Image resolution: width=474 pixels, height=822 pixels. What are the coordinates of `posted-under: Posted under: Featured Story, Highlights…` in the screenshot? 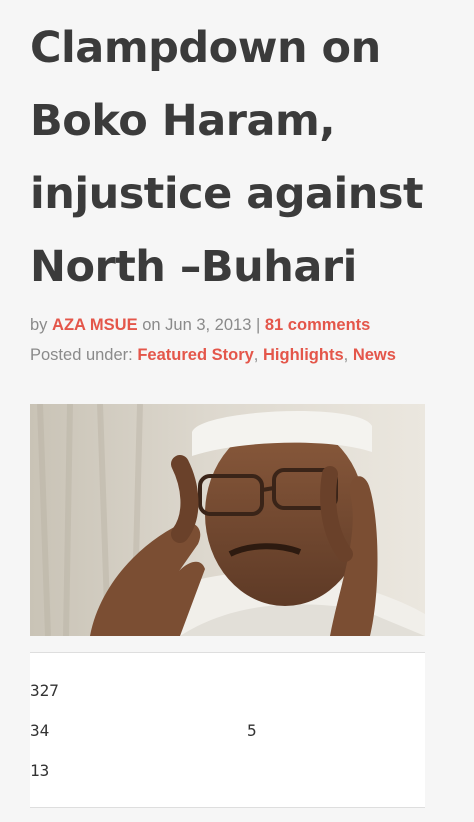 It's located at (213, 355).